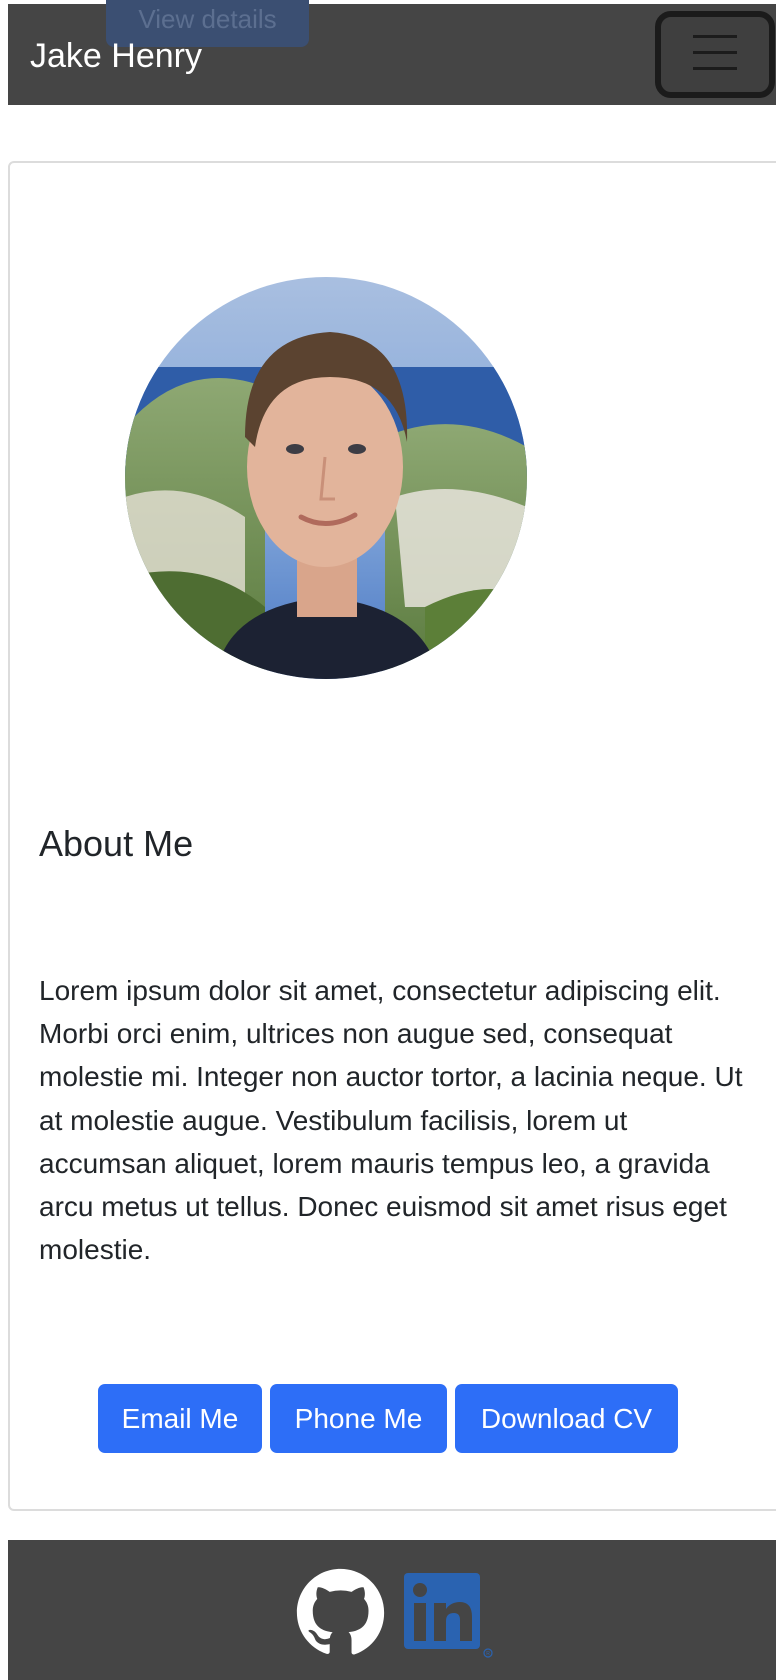 The height and width of the screenshot is (1680, 776). What do you see at coordinates (449, 1616) in the screenshot?
I see `linkedin-icon: R` at bounding box center [449, 1616].